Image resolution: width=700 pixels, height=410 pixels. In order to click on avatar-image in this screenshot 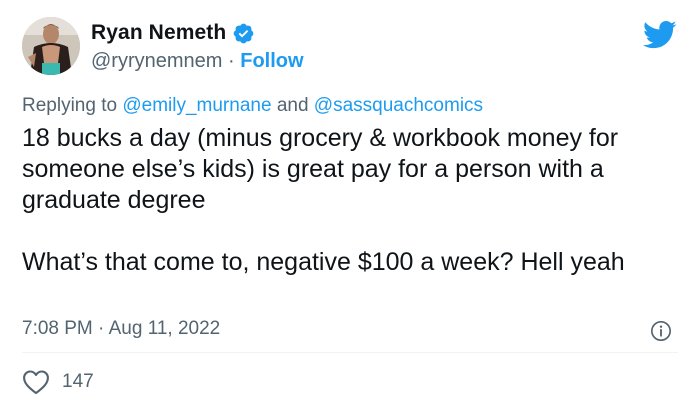, I will do `click(51, 46)`.